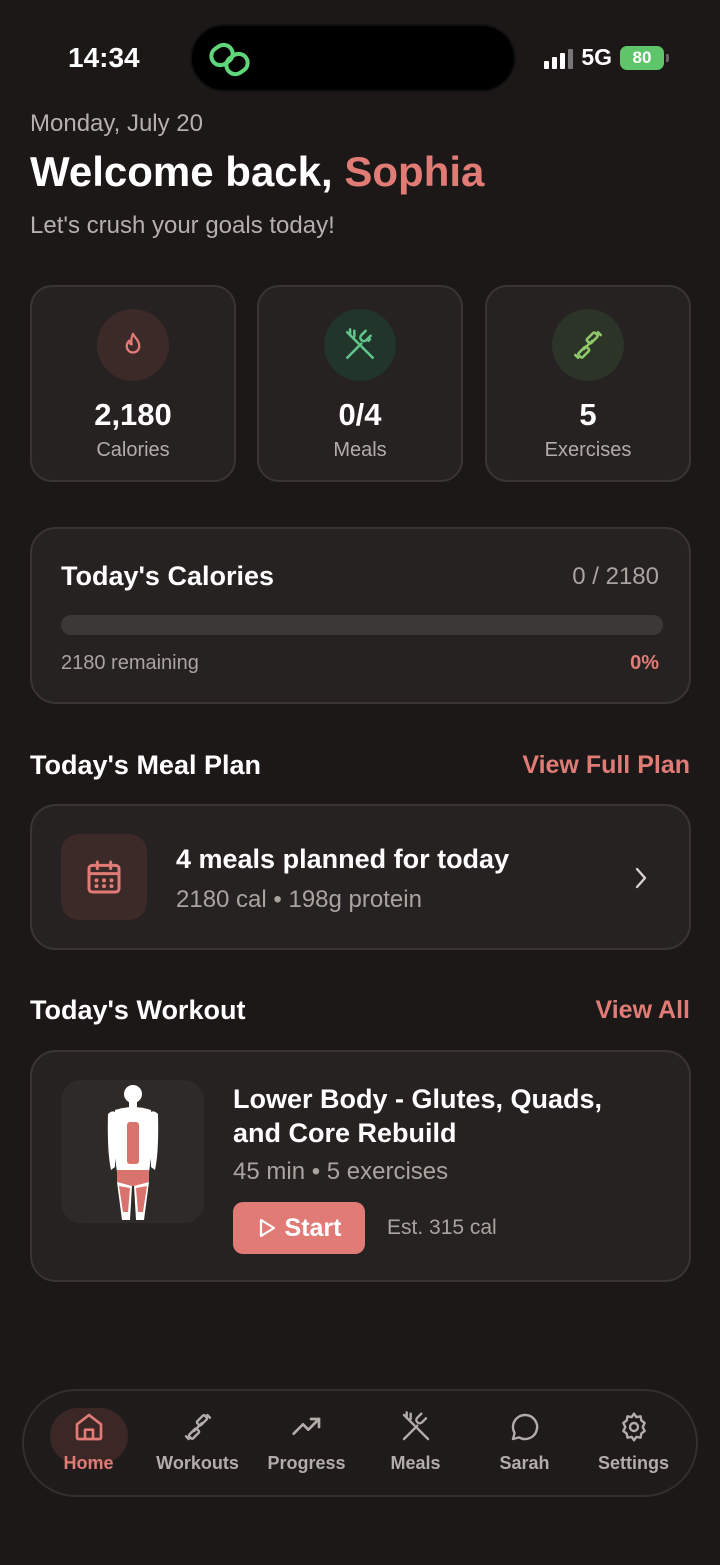  What do you see at coordinates (104, 877) in the screenshot?
I see `calendar-icon` at bounding box center [104, 877].